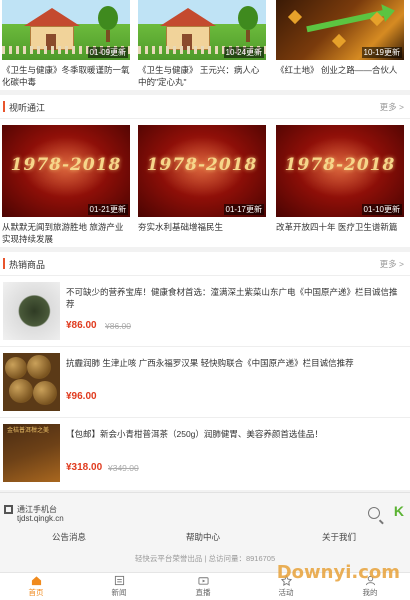 The height and width of the screenshot is (600, 410). What do you see at coordinates (81, 325) in the screenshot?
I see `product-price: ¥86.00` at bounding box center [81, 325].